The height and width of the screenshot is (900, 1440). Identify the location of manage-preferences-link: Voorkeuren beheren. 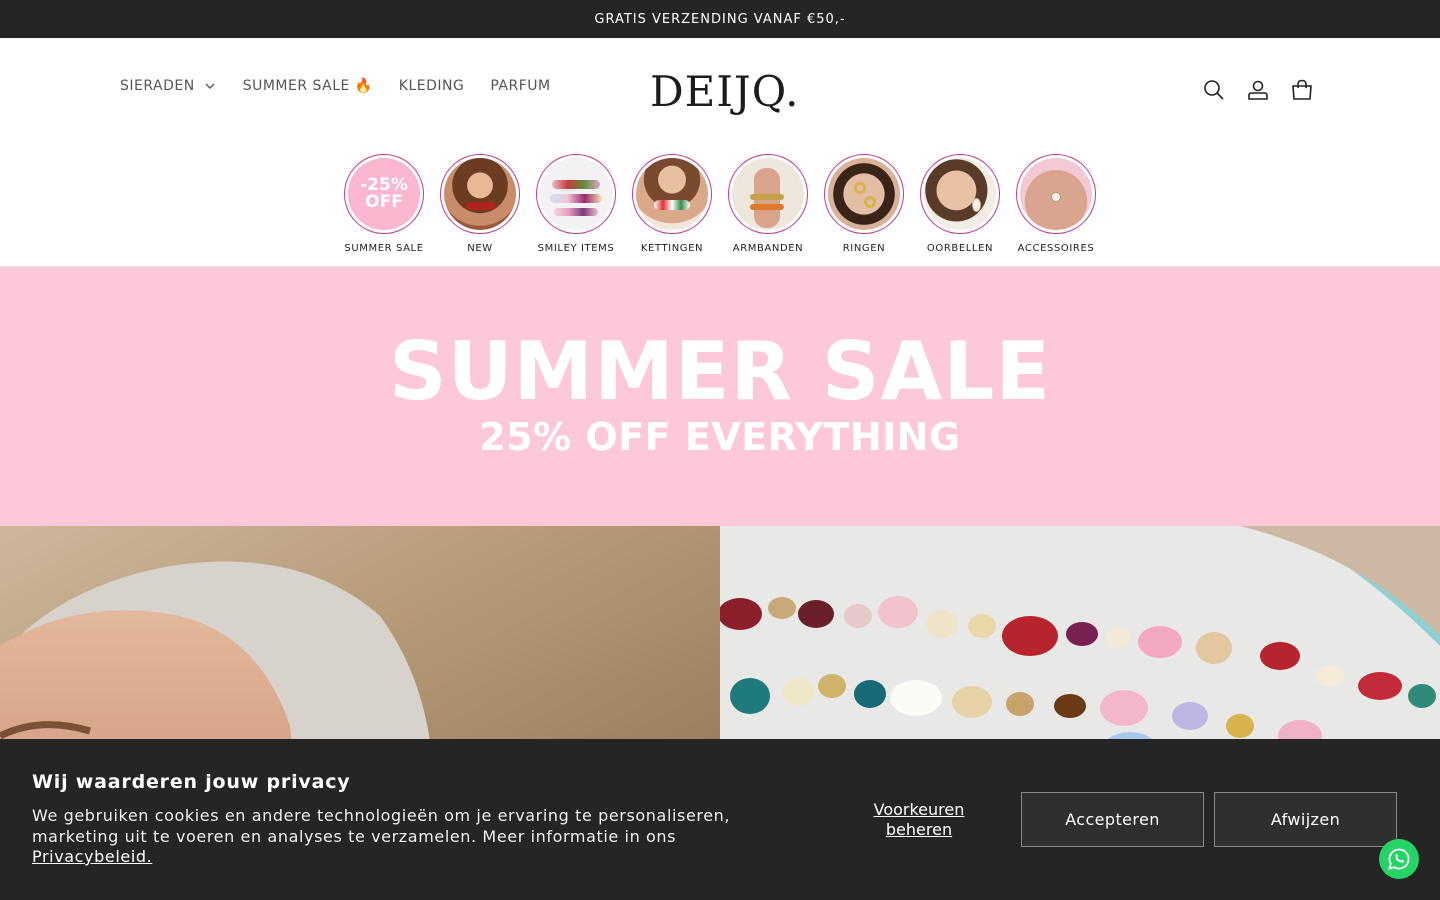
(919, 820).